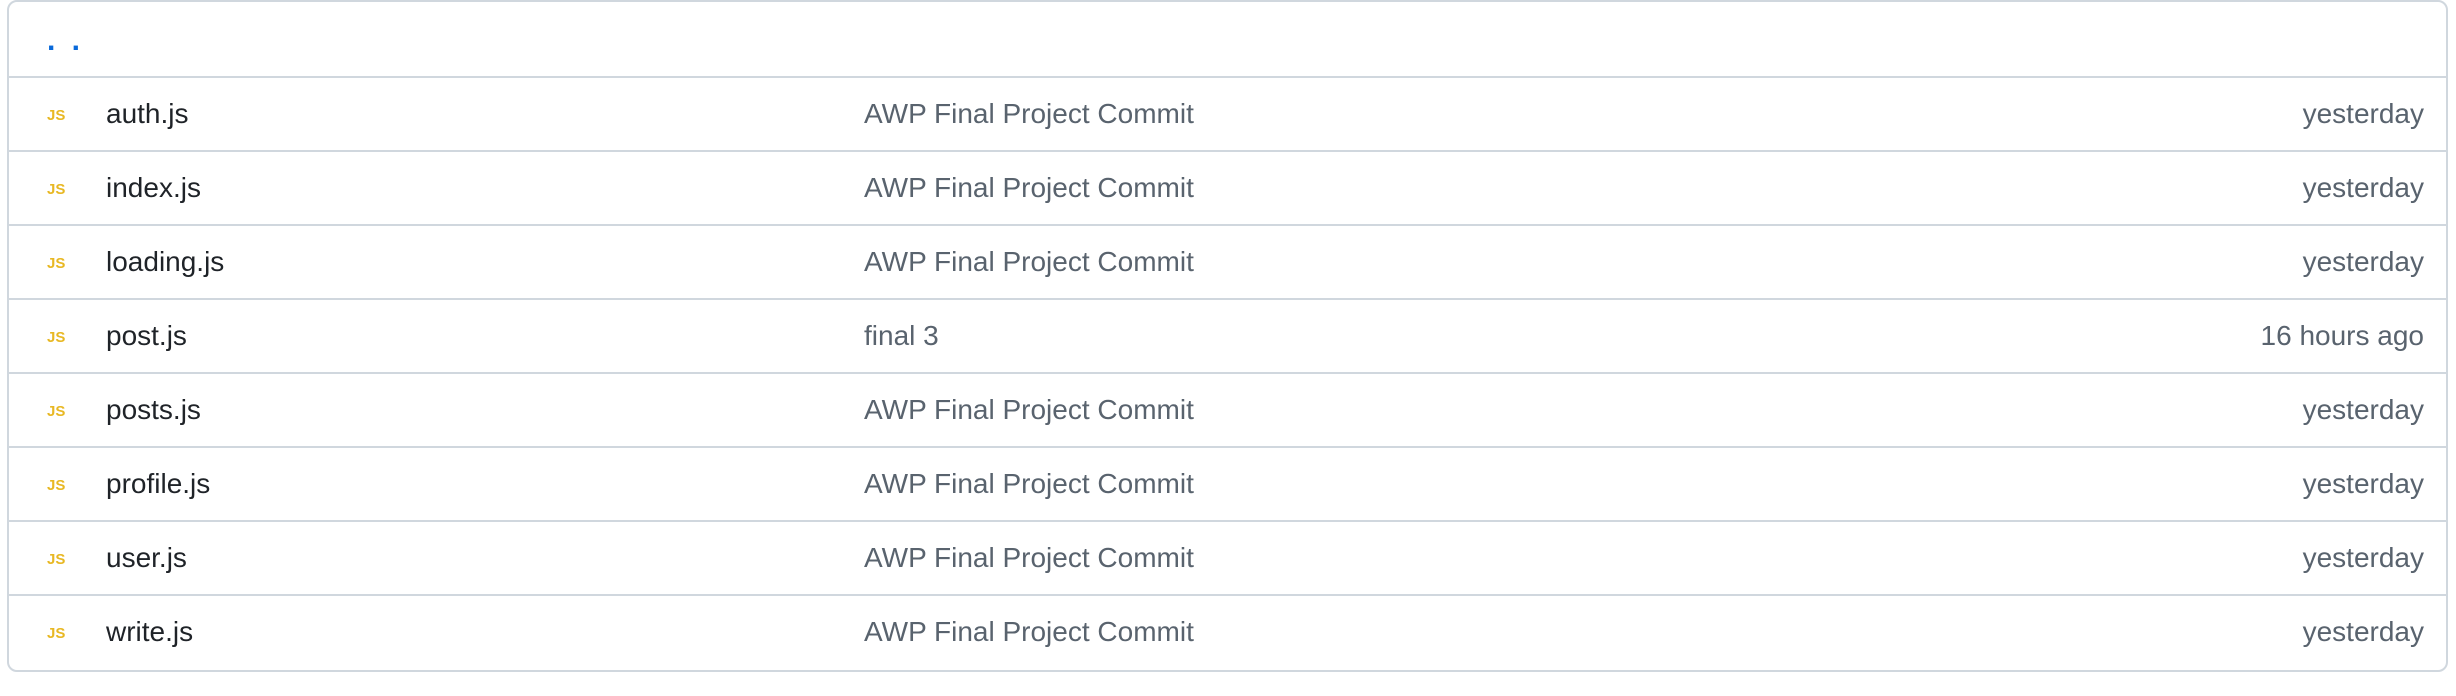  What do you see at coordinates (2342, 335) in the screenshot?
I see `commit-time: 16 hours ago` at bounding box center [2342, 335].